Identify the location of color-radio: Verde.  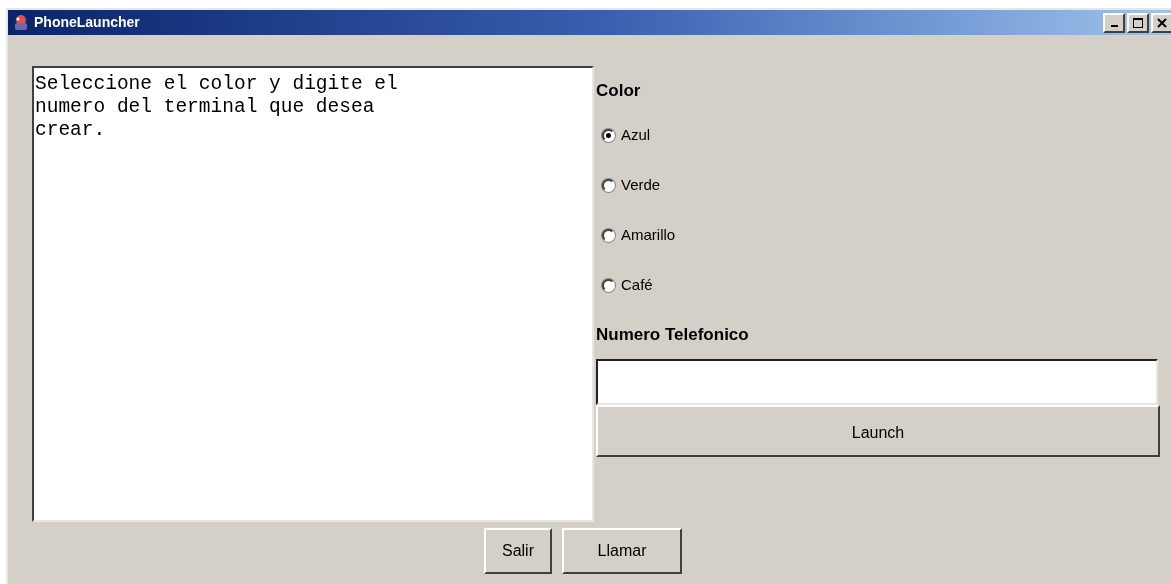
(631, 185).